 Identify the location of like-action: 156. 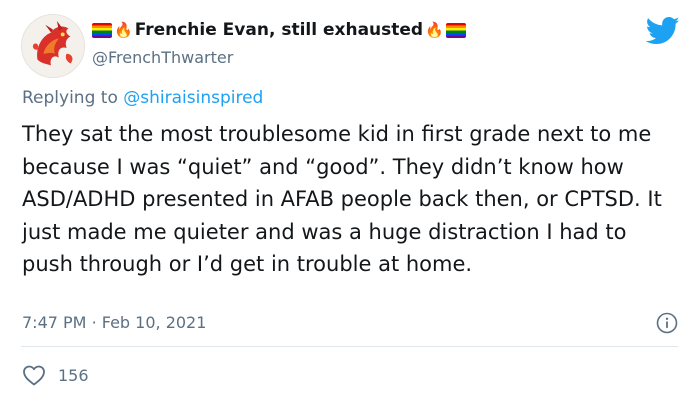
(55, 375).